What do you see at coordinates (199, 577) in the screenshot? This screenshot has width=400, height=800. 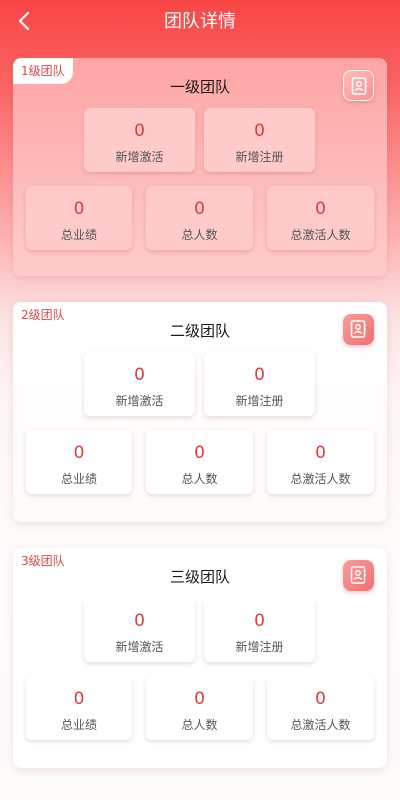 I see `team-title: 三级团队` at bounding box center [199, 577].